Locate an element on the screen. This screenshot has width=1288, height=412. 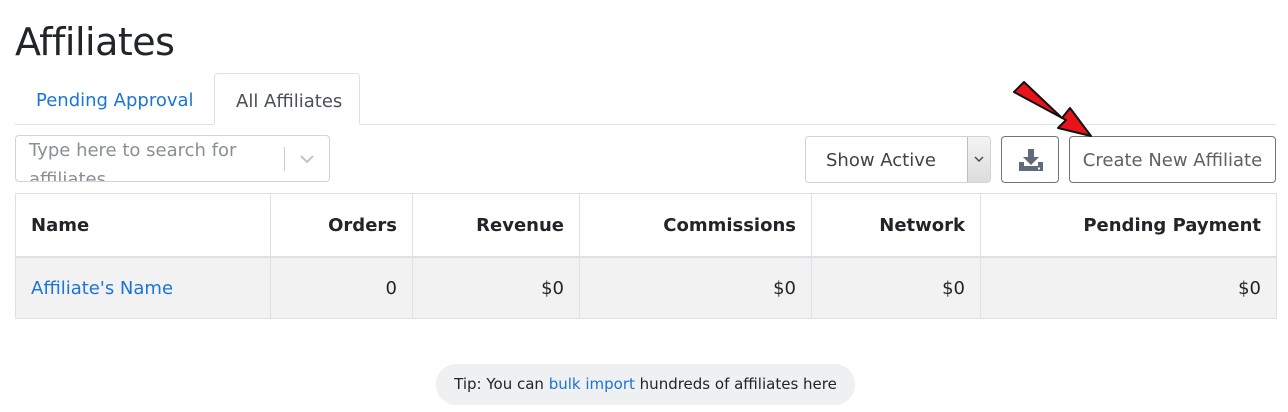
network-cell: $0 is located at coordinates (896, 287).